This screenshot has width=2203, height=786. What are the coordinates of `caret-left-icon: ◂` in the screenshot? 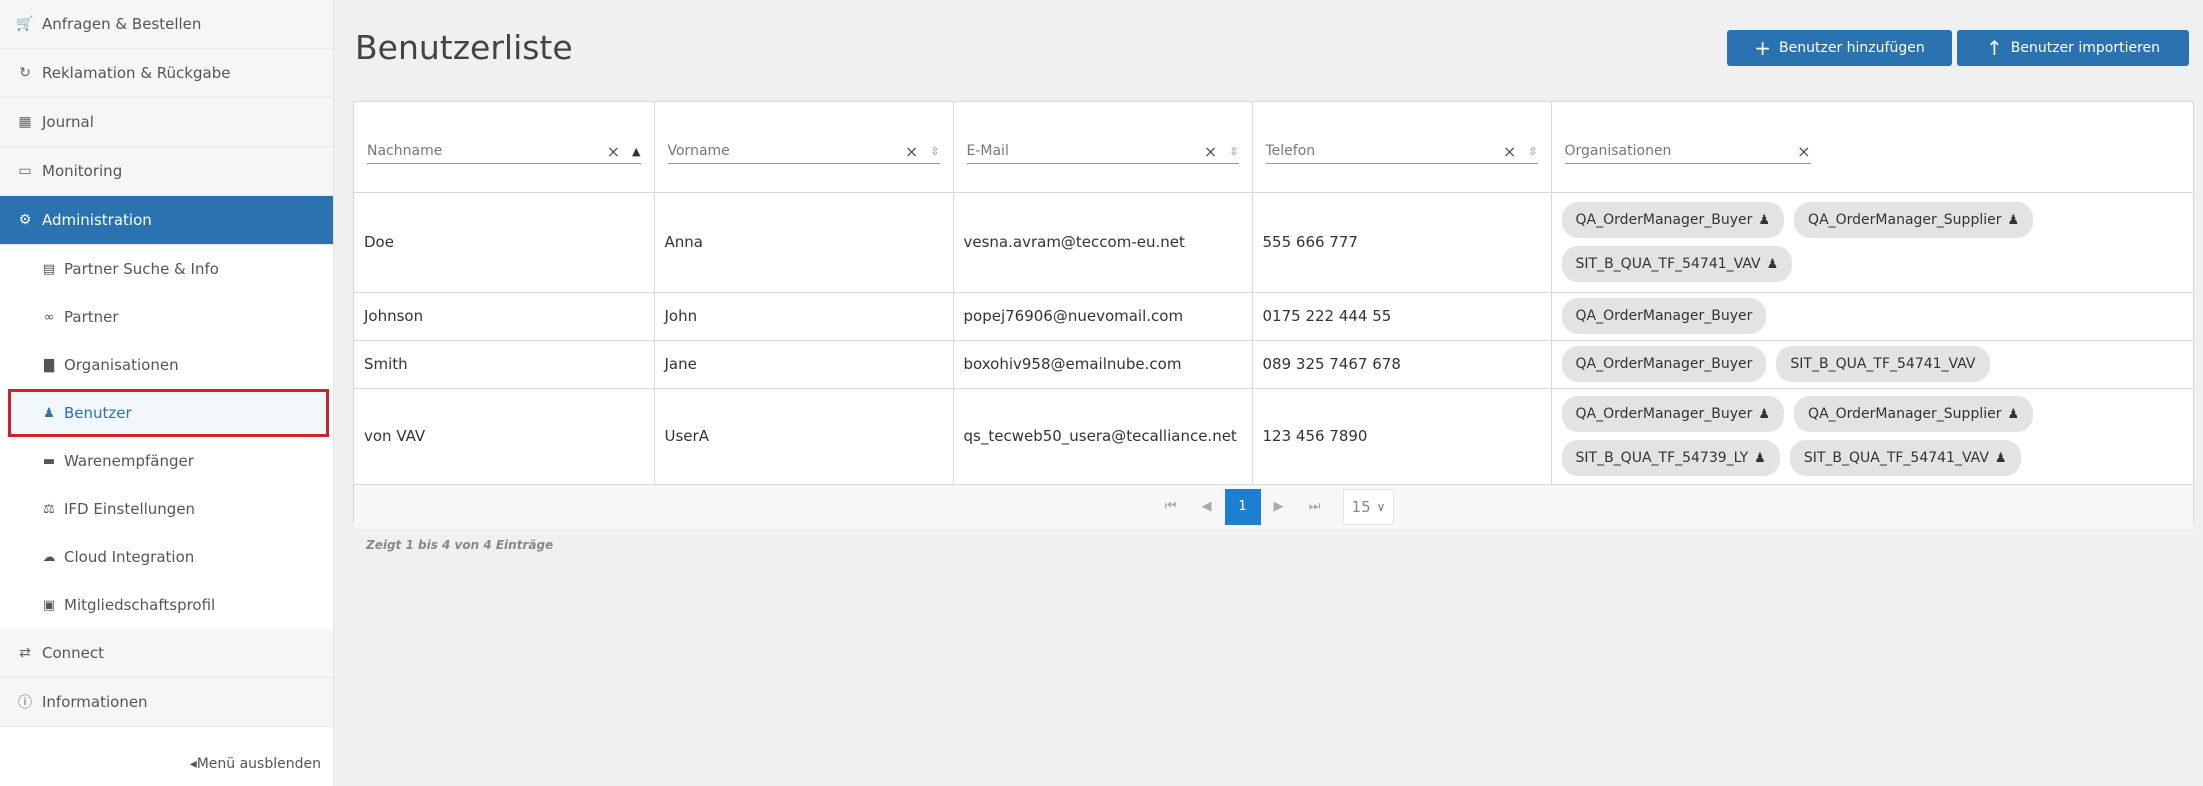 It's located at (193, 764).